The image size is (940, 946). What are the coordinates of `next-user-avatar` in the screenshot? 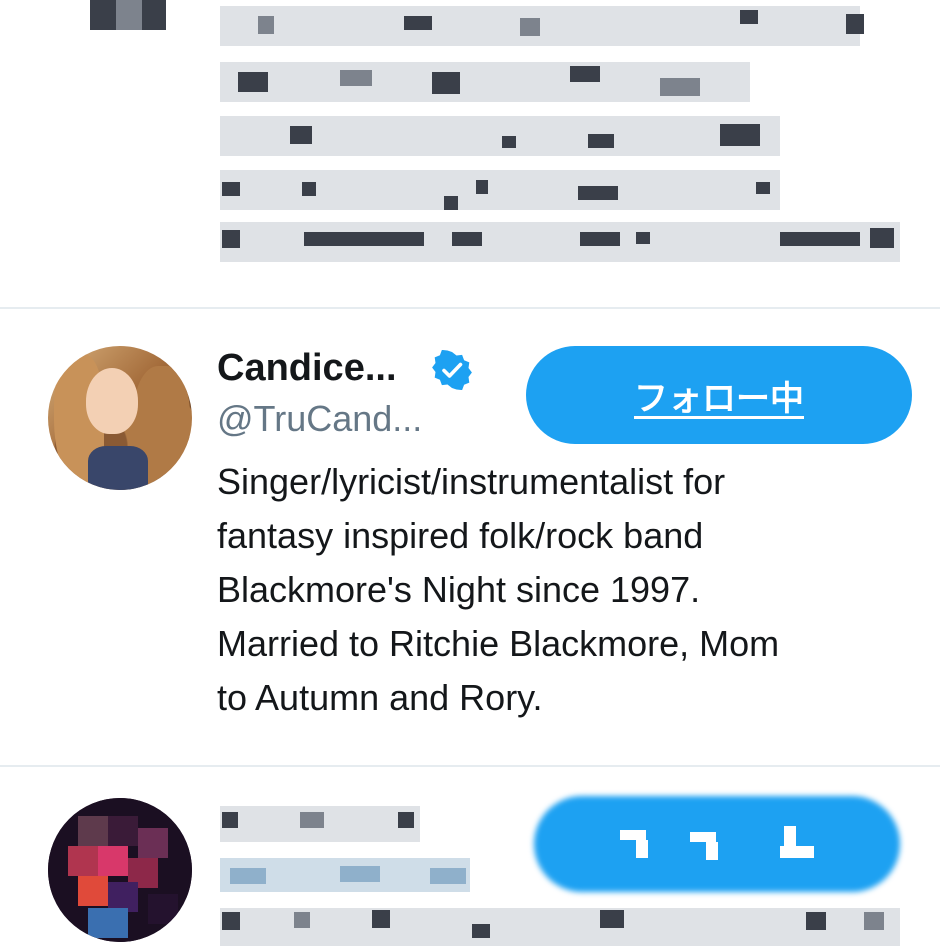 It's located at (120, 870).